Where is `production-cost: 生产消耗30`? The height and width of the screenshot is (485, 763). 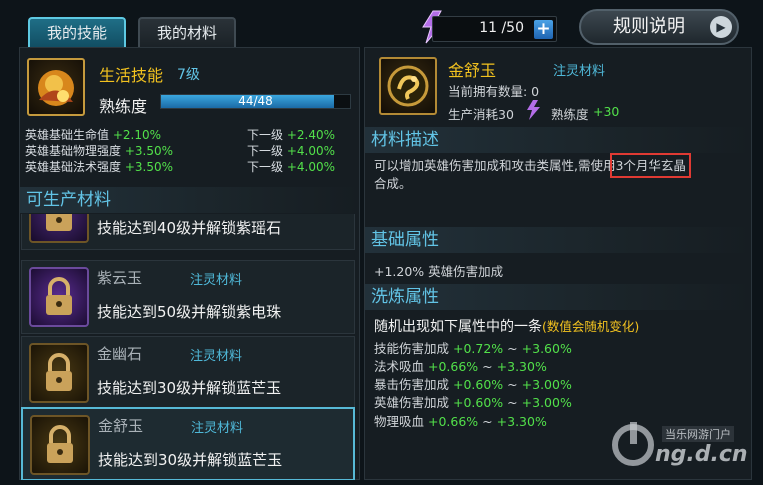 production-cost: 生产消耗30 is located at coordinates (481, 114).